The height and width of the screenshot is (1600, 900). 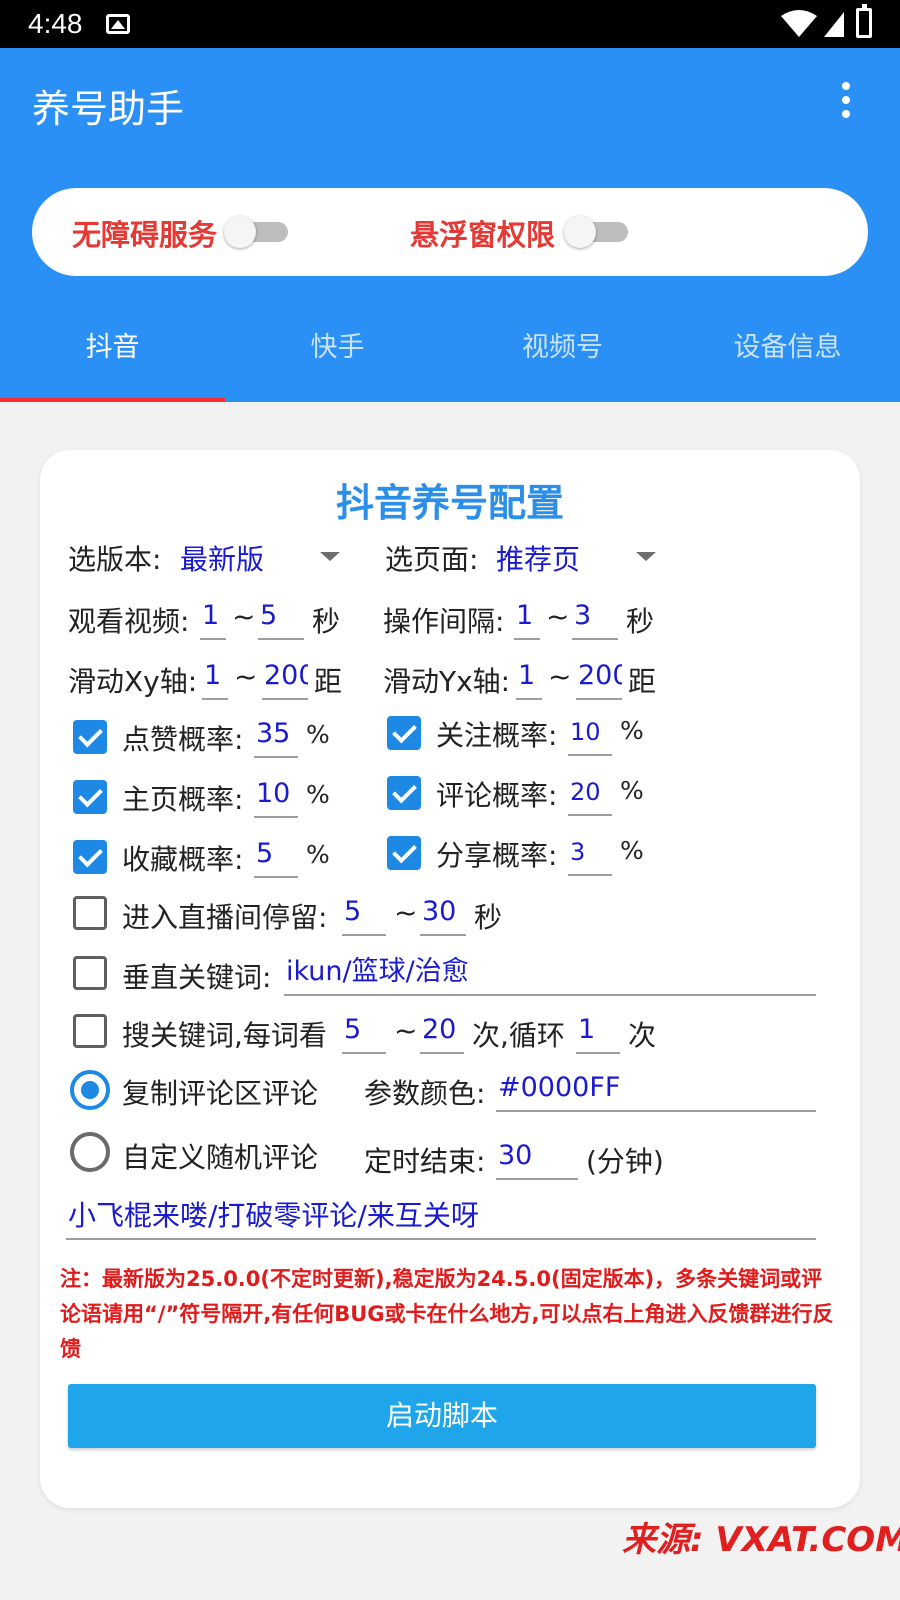 What do you see at coordinates (129, 621) in the screenshot?
I see `watch-label: 观看视频:` at bounding box center [129, 621].